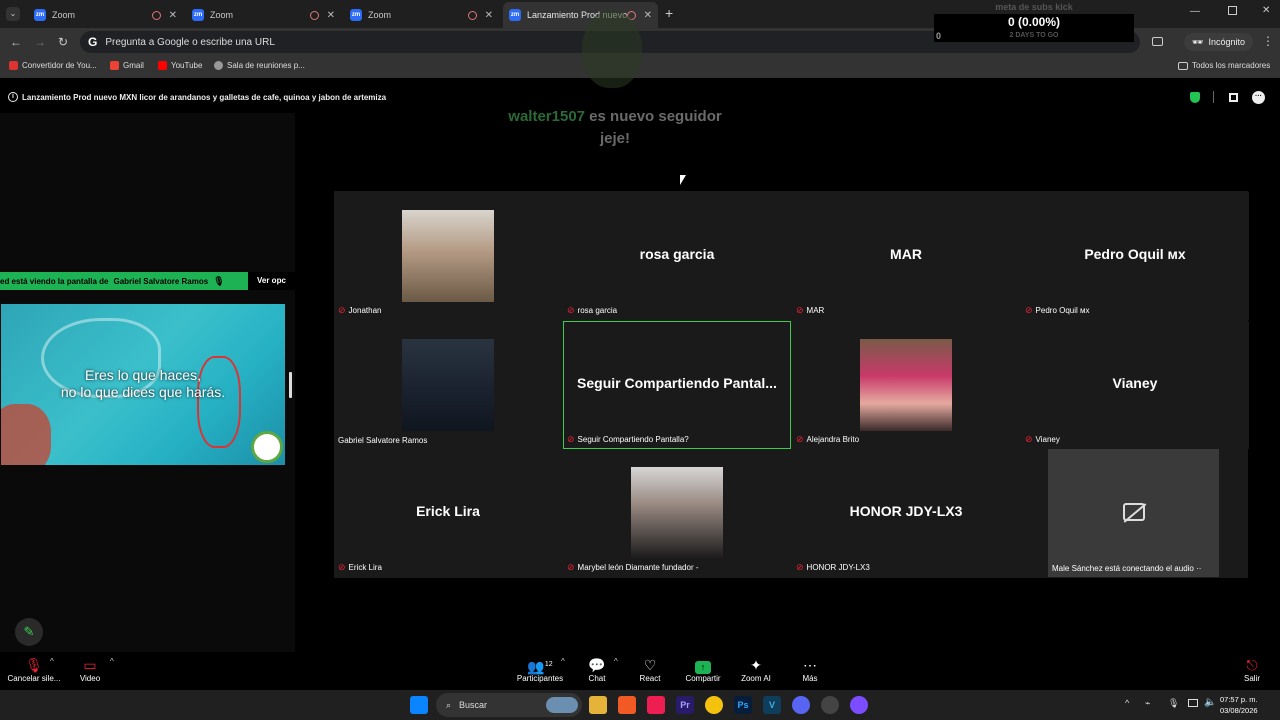 The height and width of the screenshot is (720, 1280). What do you see at coordinates (52, 661) in the screenshot?
I see `mic-options-chevron-icon: ^` at bounding box center [52, 661].